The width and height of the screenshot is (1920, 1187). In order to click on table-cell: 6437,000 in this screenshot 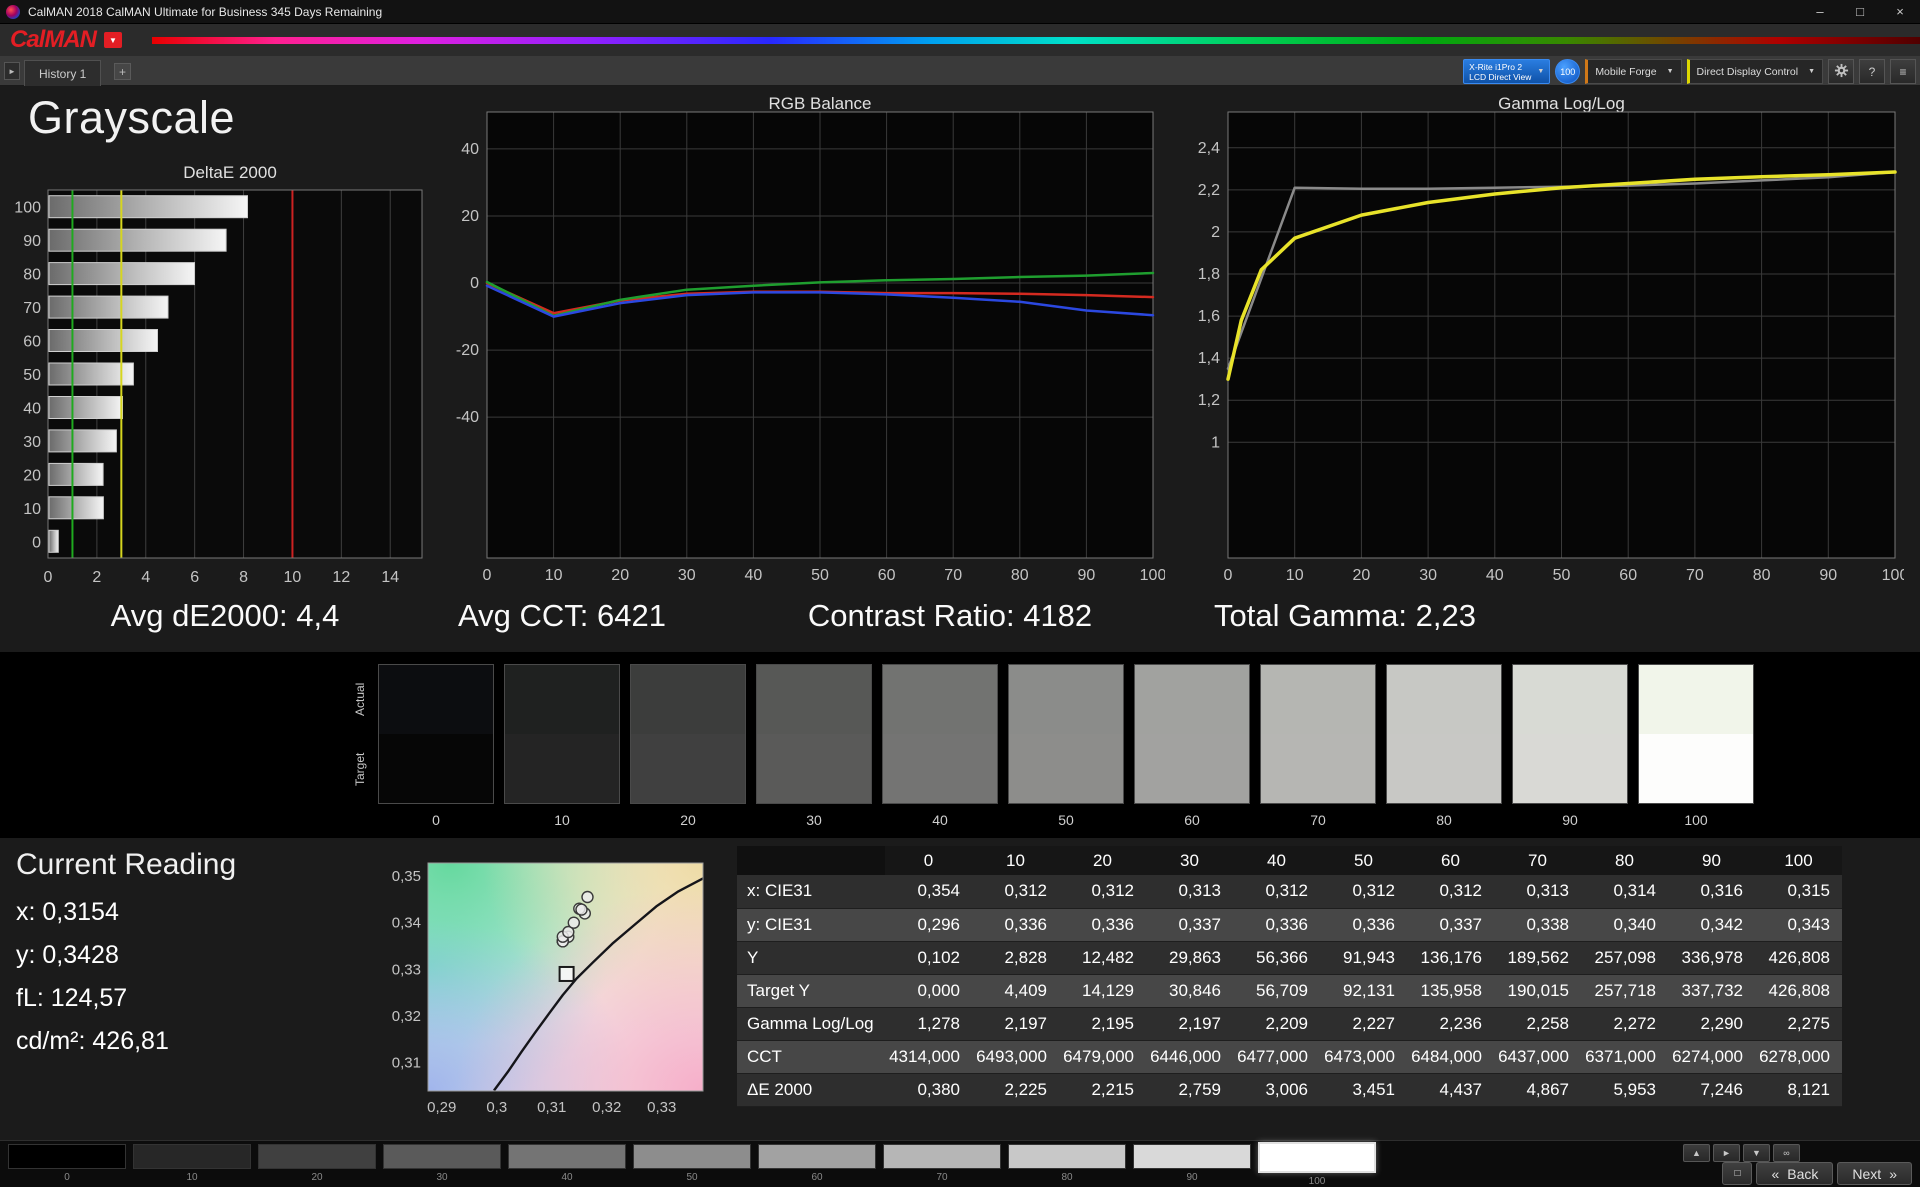, I will do `click(1537, 1057)`.